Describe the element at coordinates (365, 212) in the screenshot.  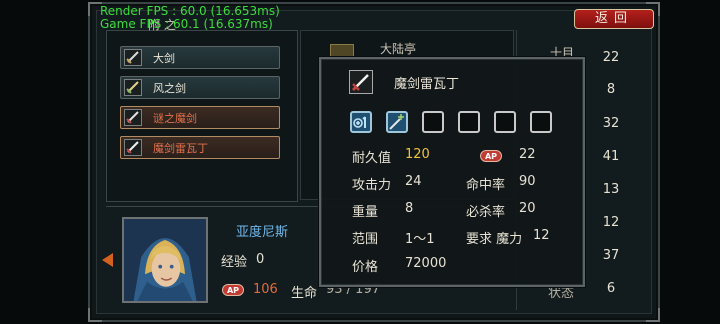
I see `weight-label: 重量` at that location.